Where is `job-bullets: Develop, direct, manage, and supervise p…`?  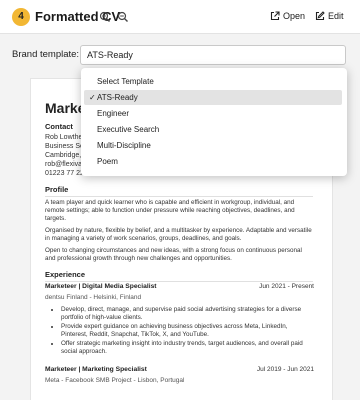
job-bullets: Develop, direct, manage, and supervise p… is located at coordinates (184, 331).